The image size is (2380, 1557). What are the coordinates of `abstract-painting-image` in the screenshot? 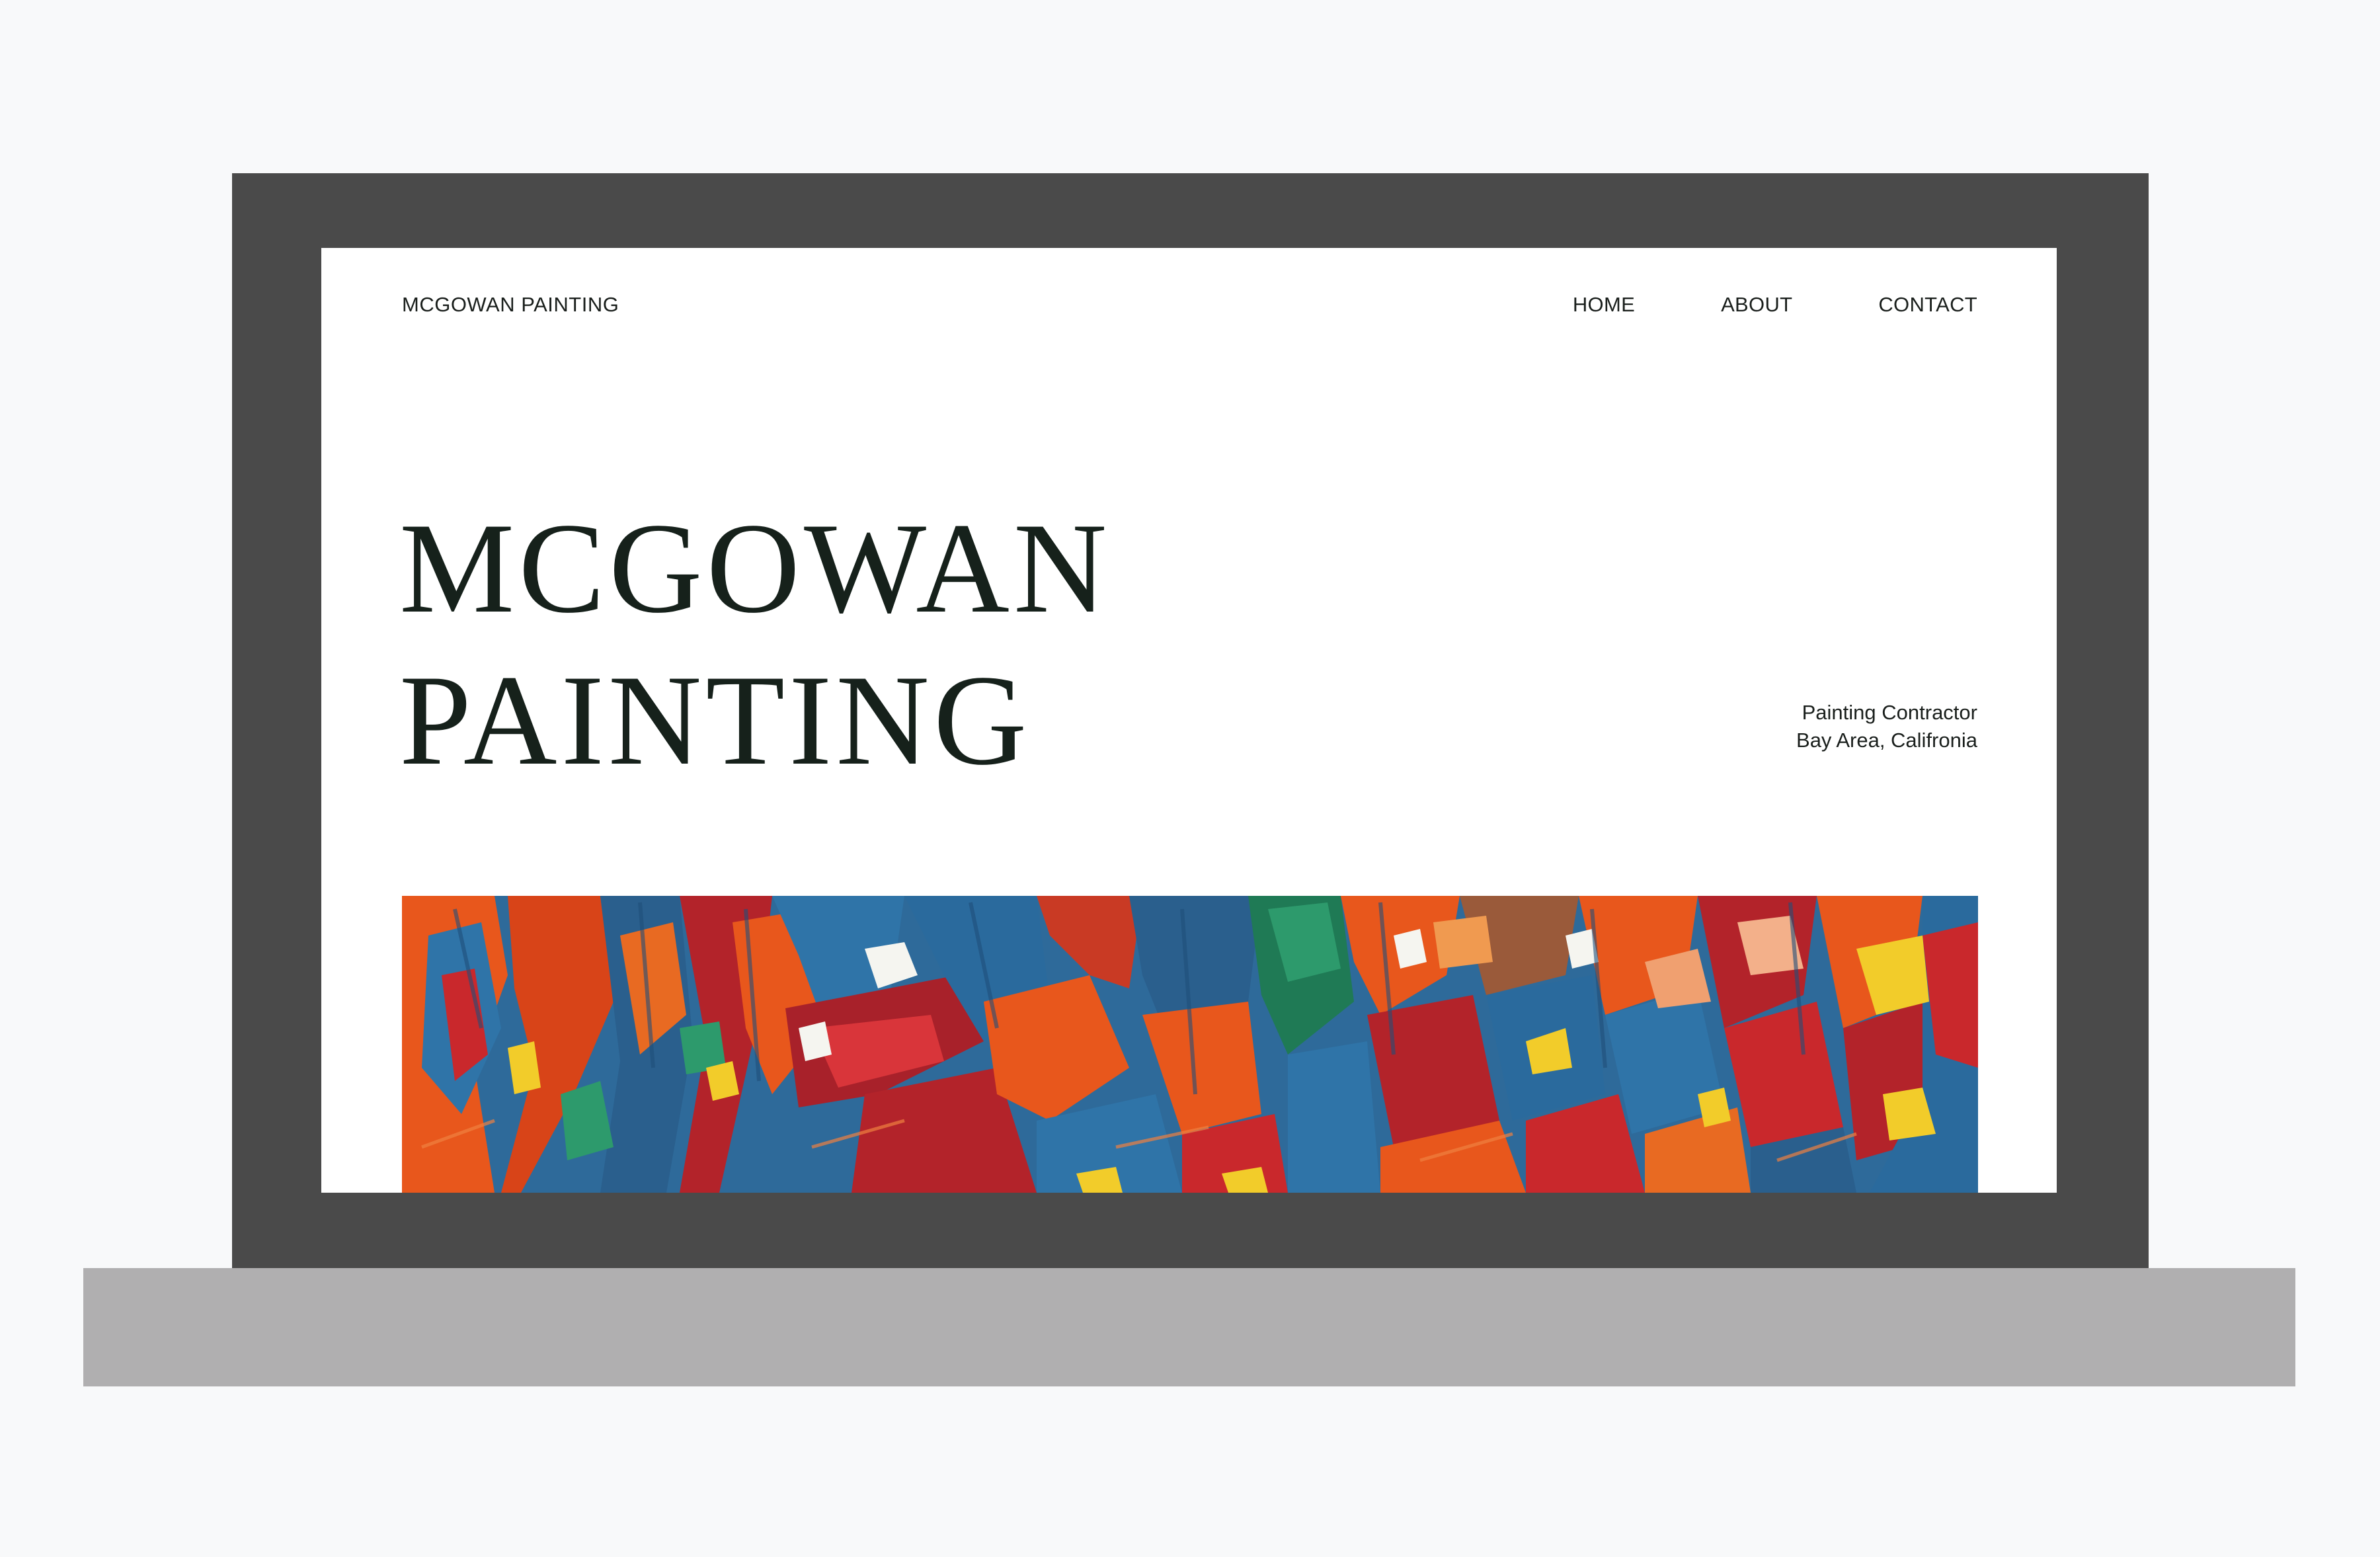 It's located at (1190, 1044).